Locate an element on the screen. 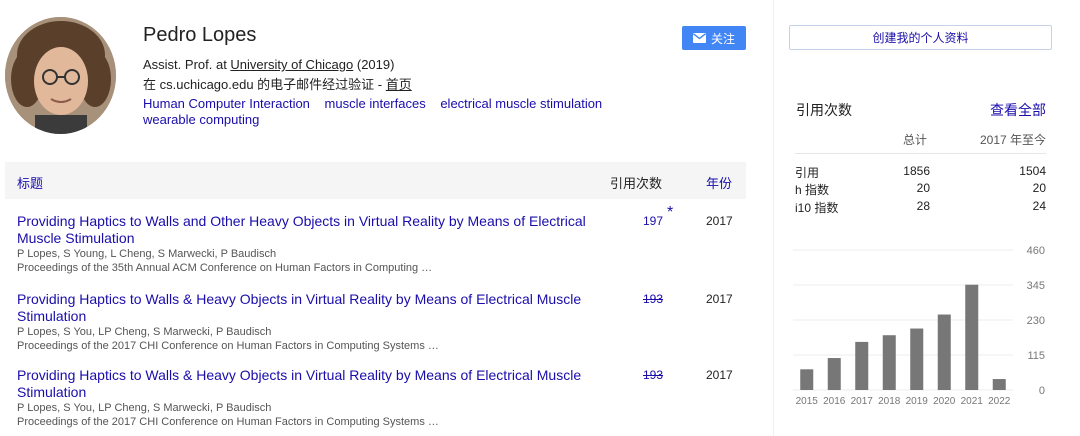 The height and width of the screenshot is (436, 1080). y-tick-label: 345 is located at coordinates (1036, 286).